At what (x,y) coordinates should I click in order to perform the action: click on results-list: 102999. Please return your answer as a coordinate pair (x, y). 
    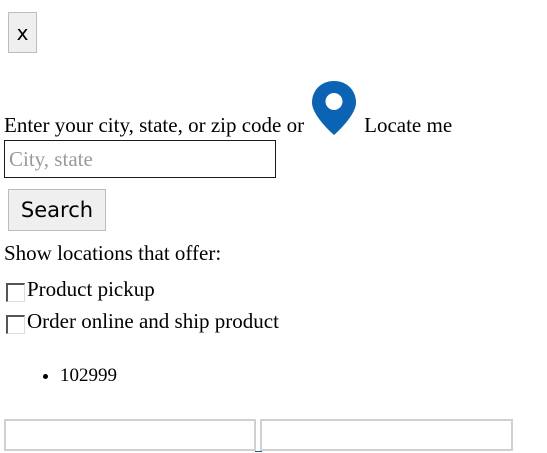
    Looking at the image, I should click on (58, 375).